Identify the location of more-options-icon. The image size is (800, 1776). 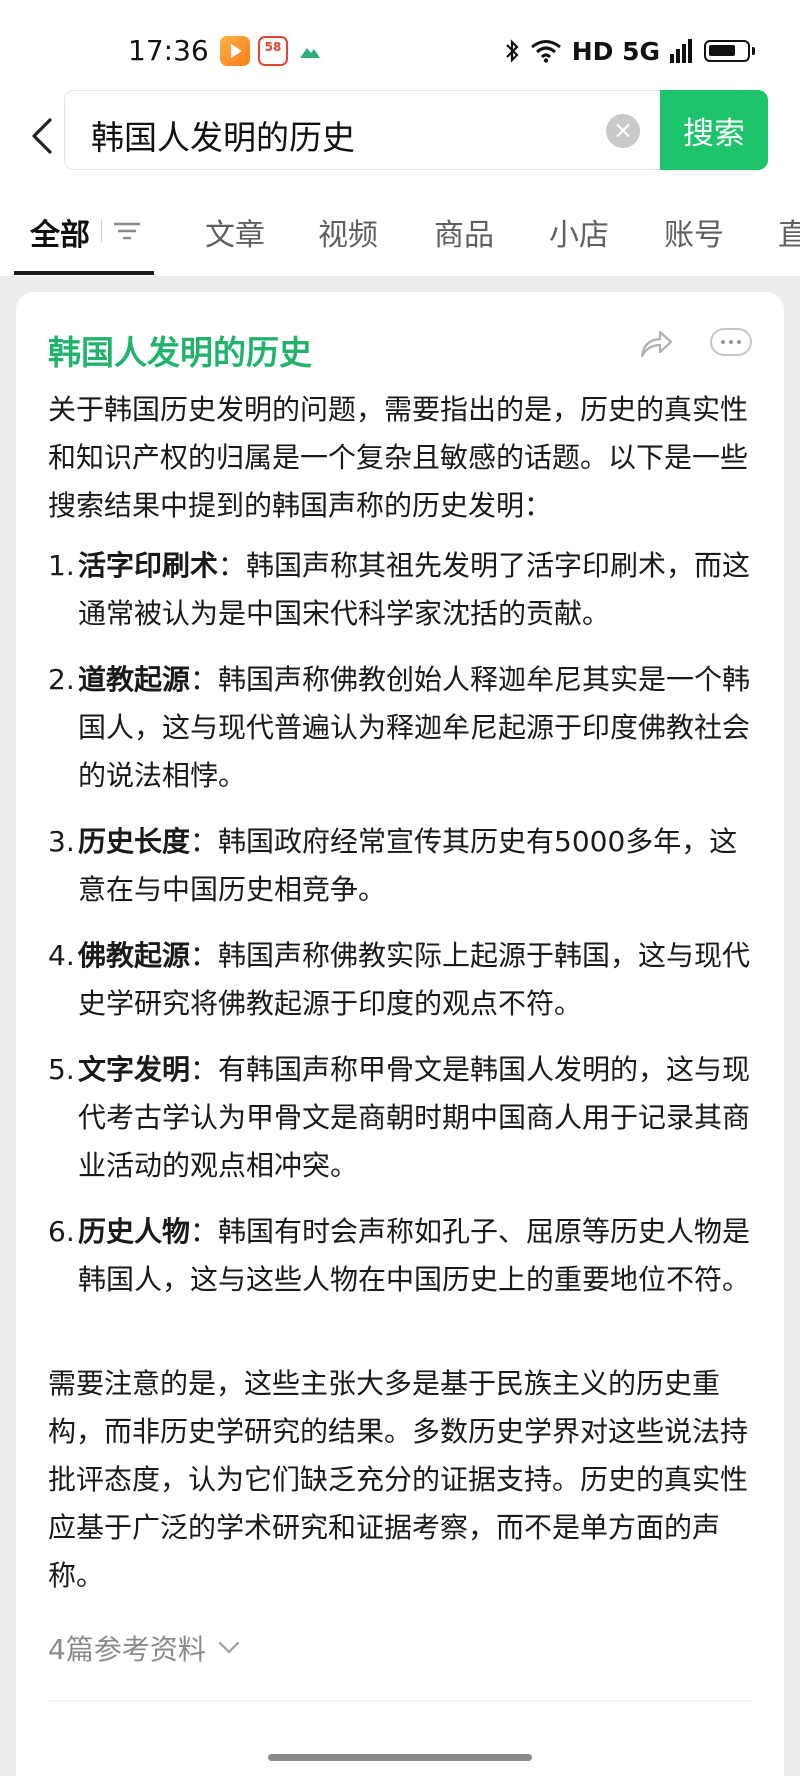
(731, 342).